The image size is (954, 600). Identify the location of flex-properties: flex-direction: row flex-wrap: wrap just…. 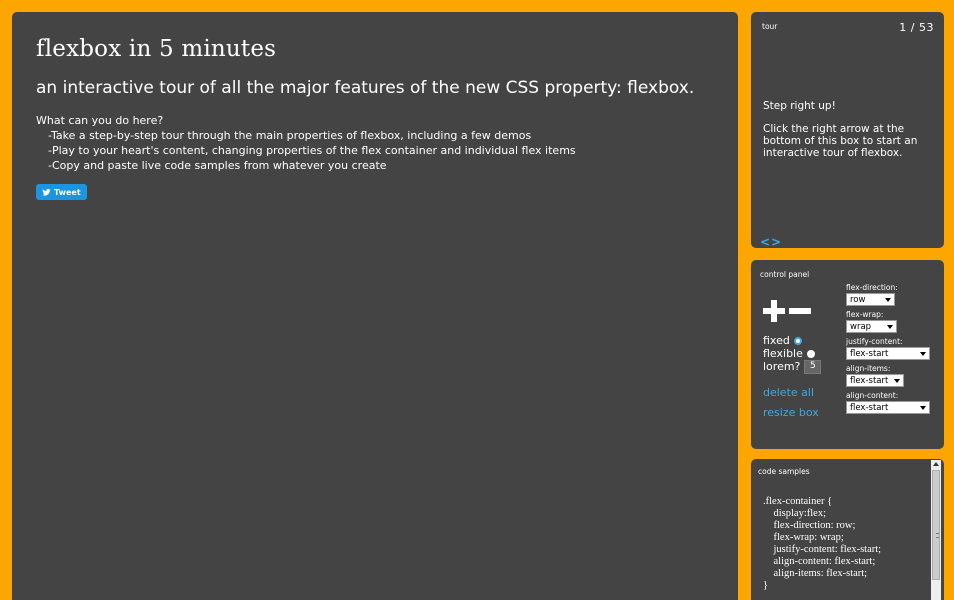
(888, 350).